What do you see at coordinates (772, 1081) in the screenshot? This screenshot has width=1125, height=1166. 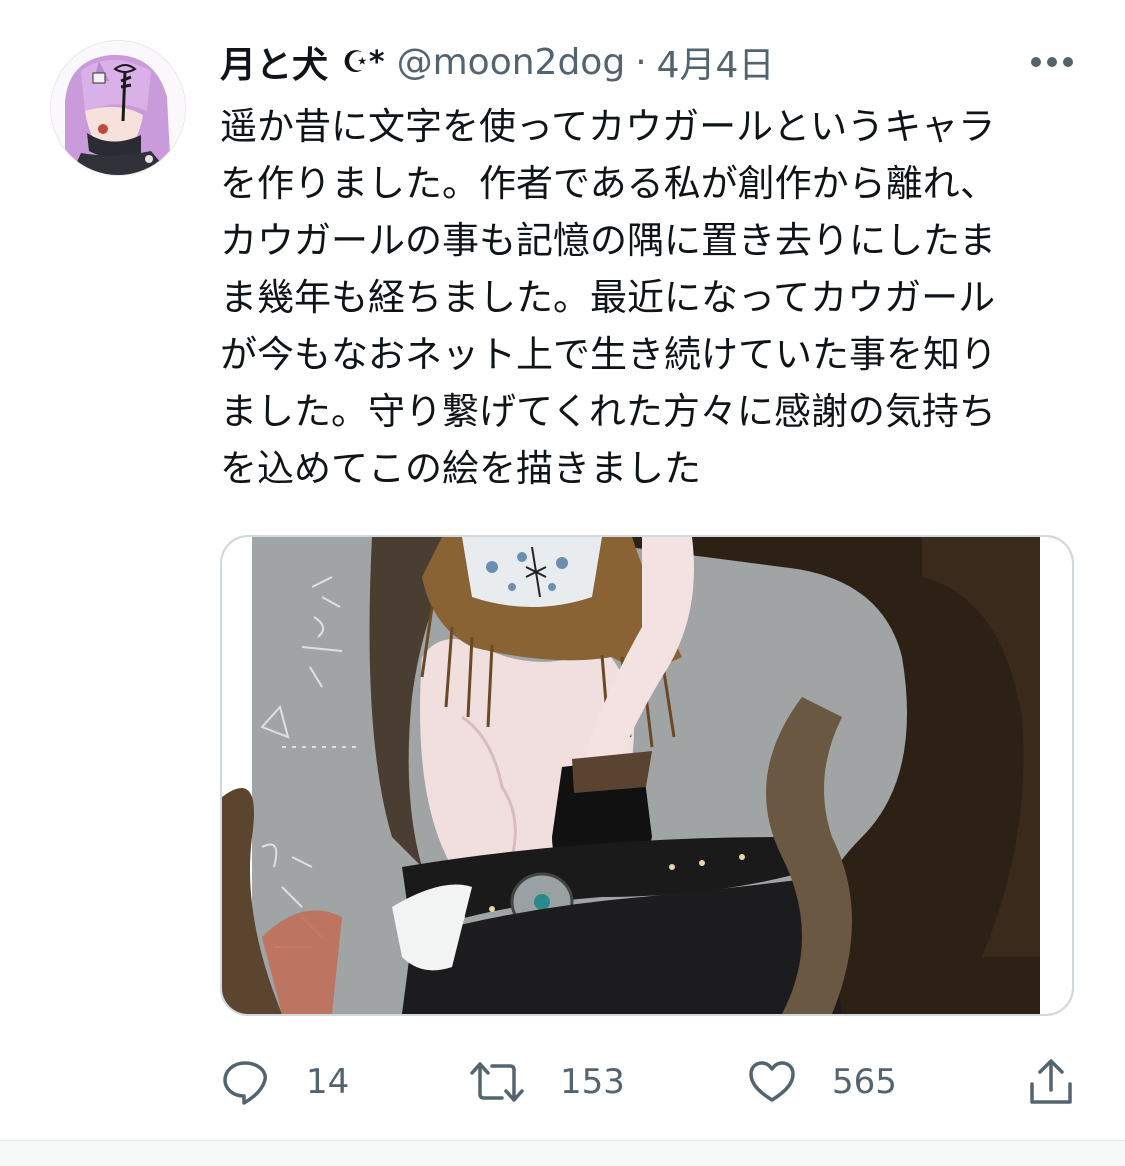 I see `heart-icon` at bounding box center [772, 1081].